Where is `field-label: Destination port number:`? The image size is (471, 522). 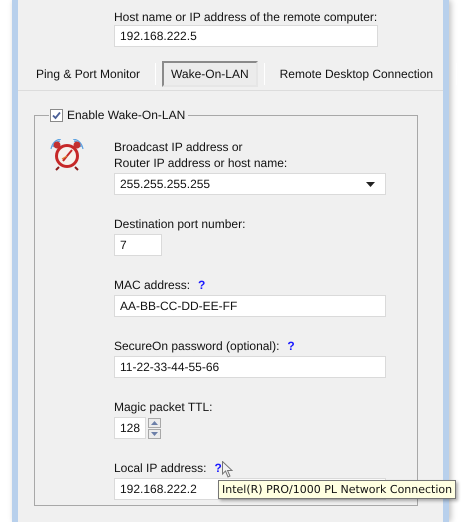
field-label: Destination port number: is located at coordinates (180, 224).